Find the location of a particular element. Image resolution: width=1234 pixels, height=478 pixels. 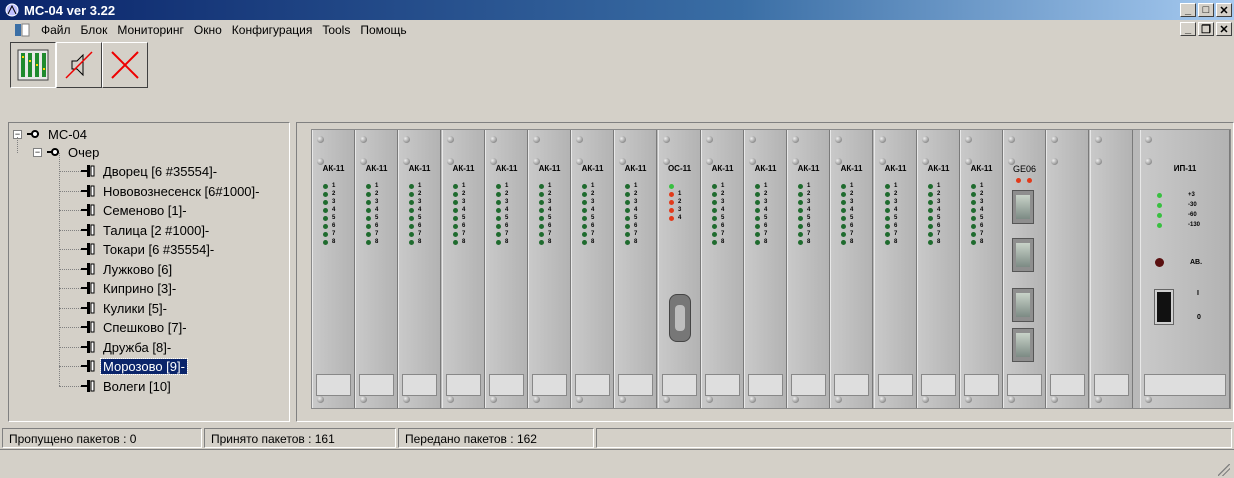

channel-led: 4 is located at coordinates (329, 210).